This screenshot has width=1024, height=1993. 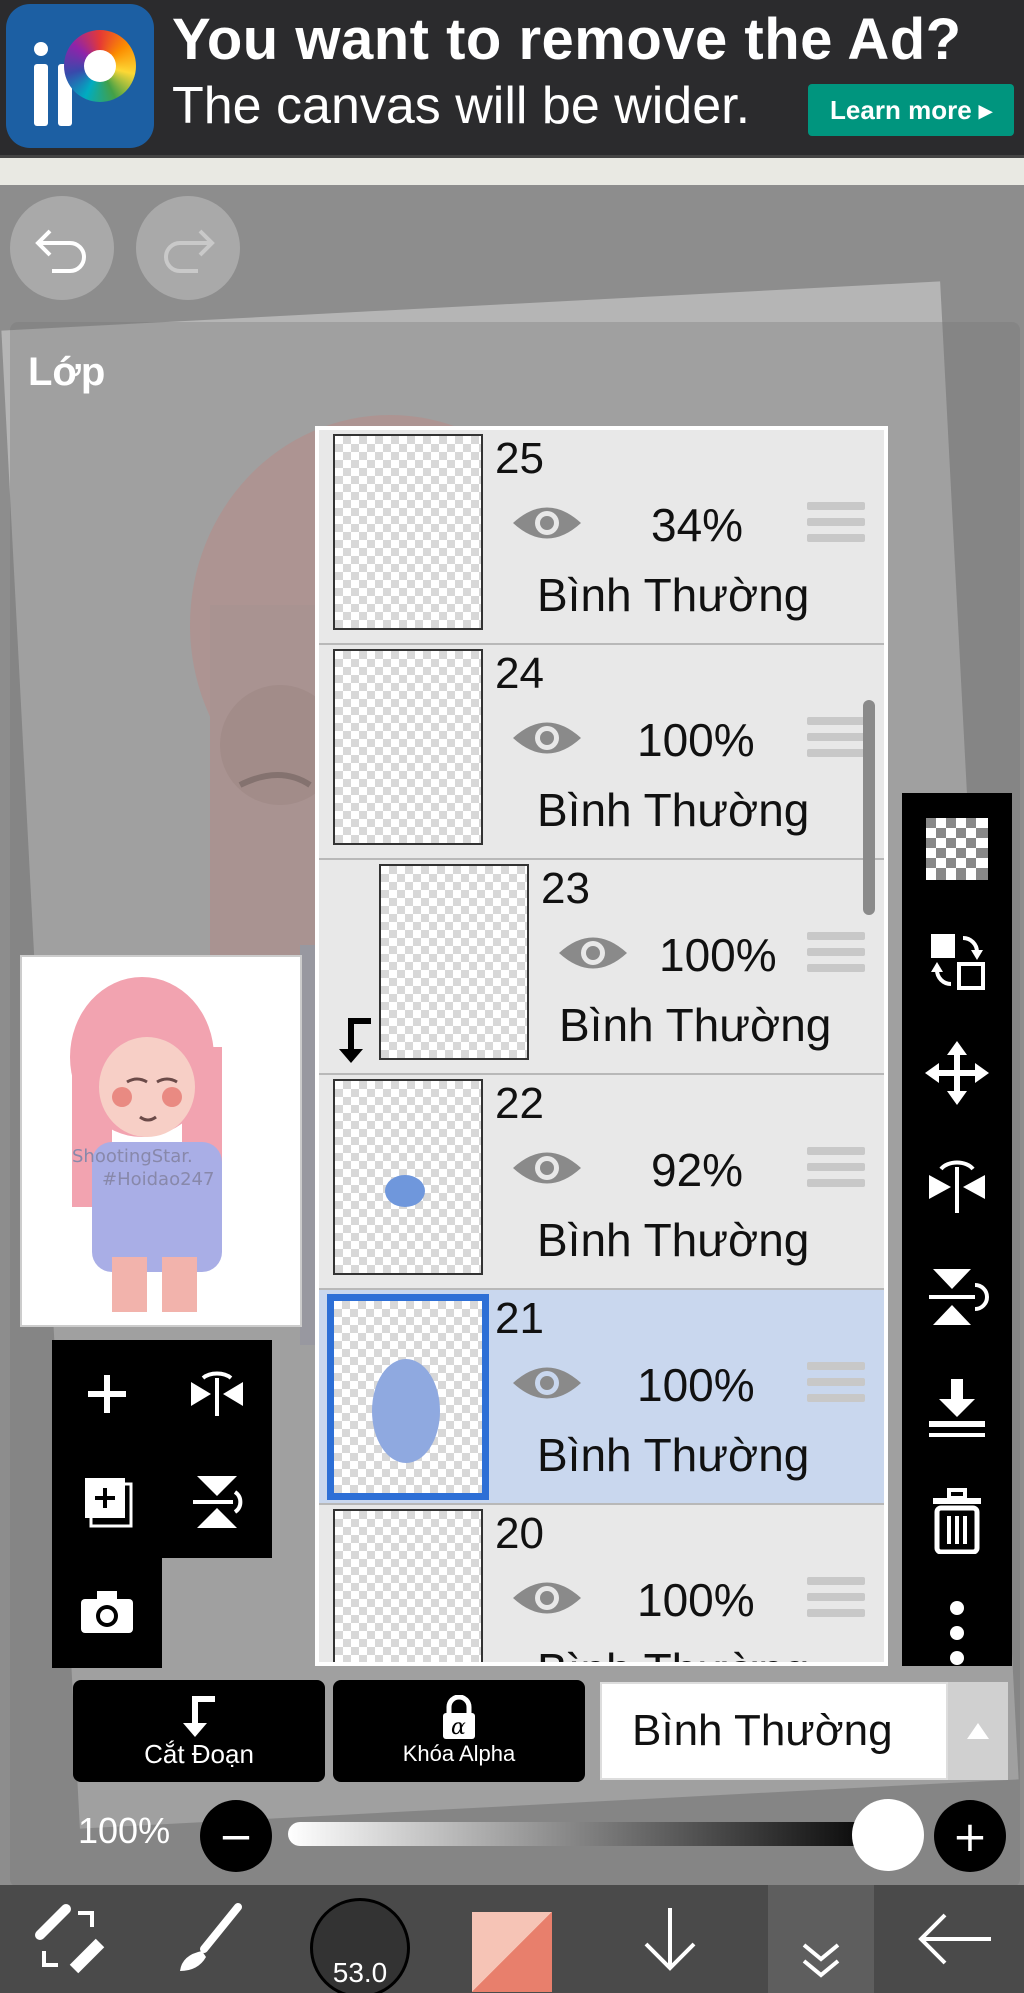 What do you see at coordinates (67, 372) in the screenshot?
I see `layer-panel-title: Lớp` at bounding box center [67, 372].